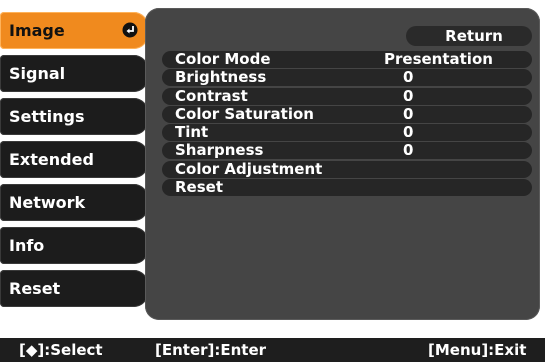 The image size is (545, 362). Describe the element at coordinates (347, 187) in the screenshot. I see `setting-row-reset: Reset` at that location.